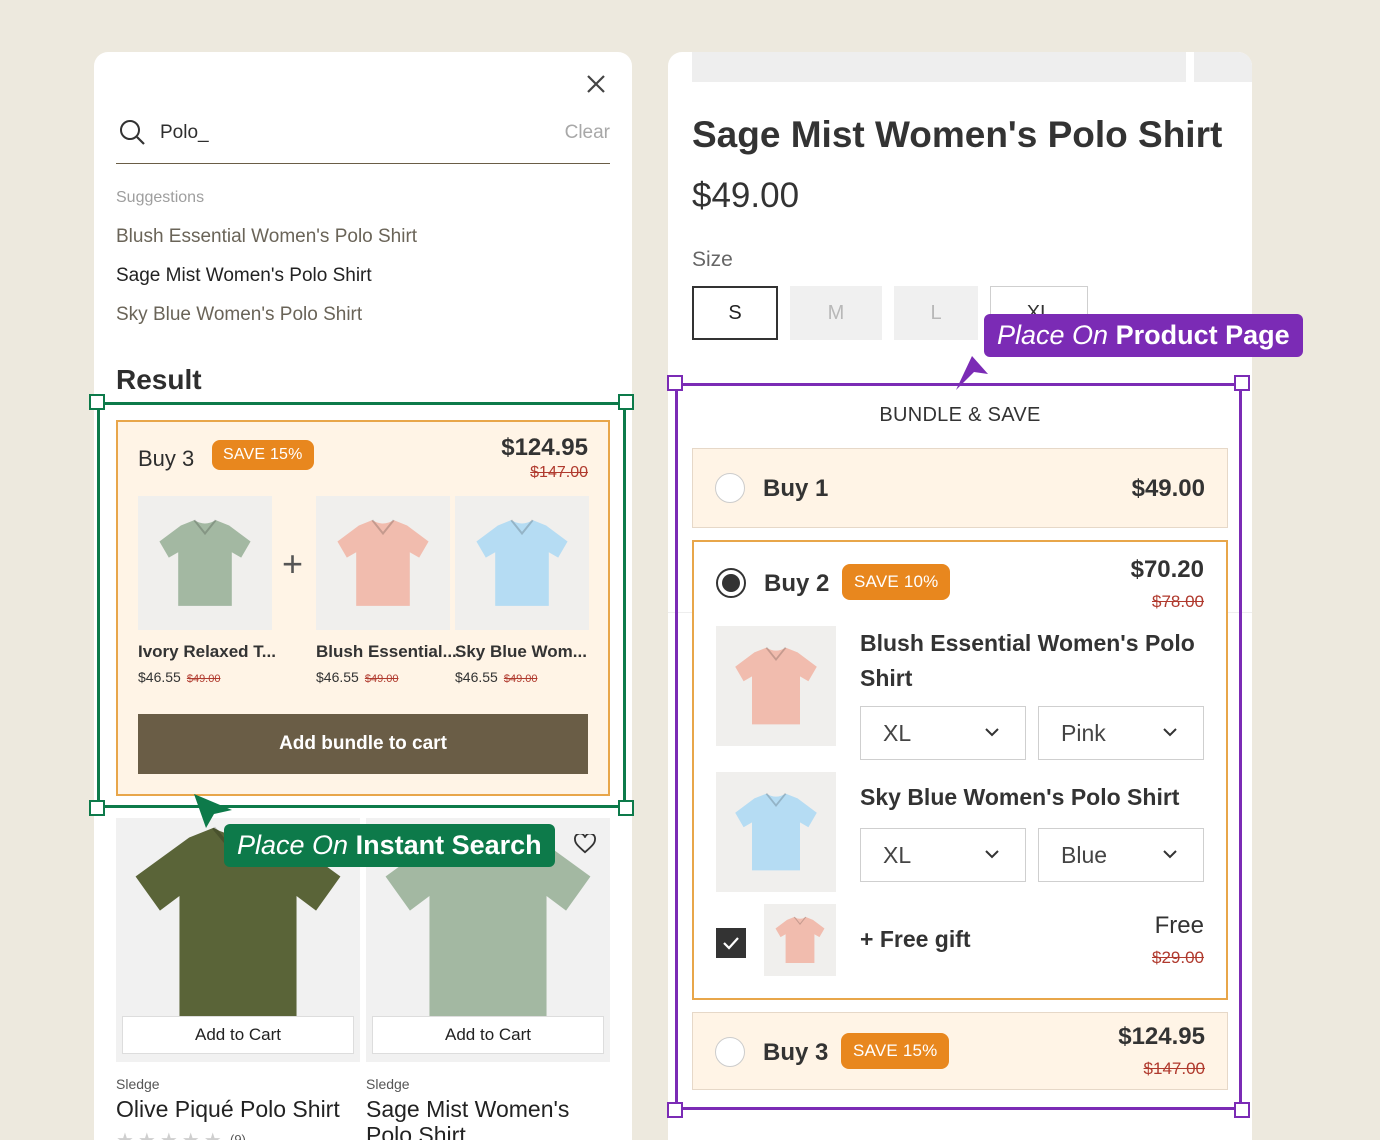  What do you see at coordinates (746, 195) in the screenshot?
I see `product-price: $49.00` at bounding box center [746, 195].